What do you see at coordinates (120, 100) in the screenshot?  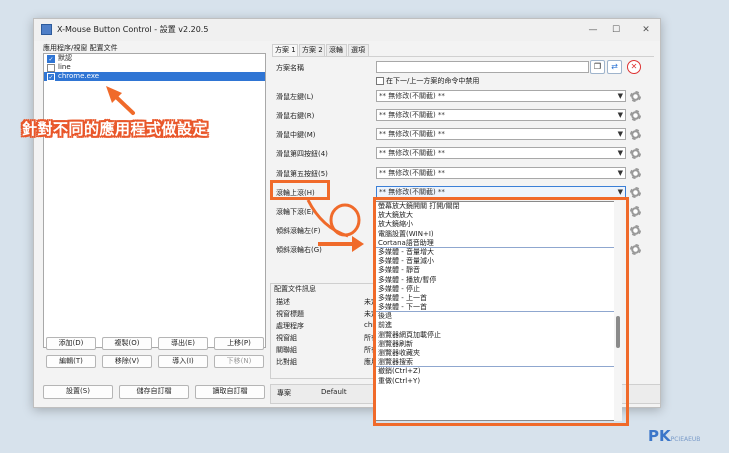 I see `arrow-to-app-list` at bounding box center [120, 100].